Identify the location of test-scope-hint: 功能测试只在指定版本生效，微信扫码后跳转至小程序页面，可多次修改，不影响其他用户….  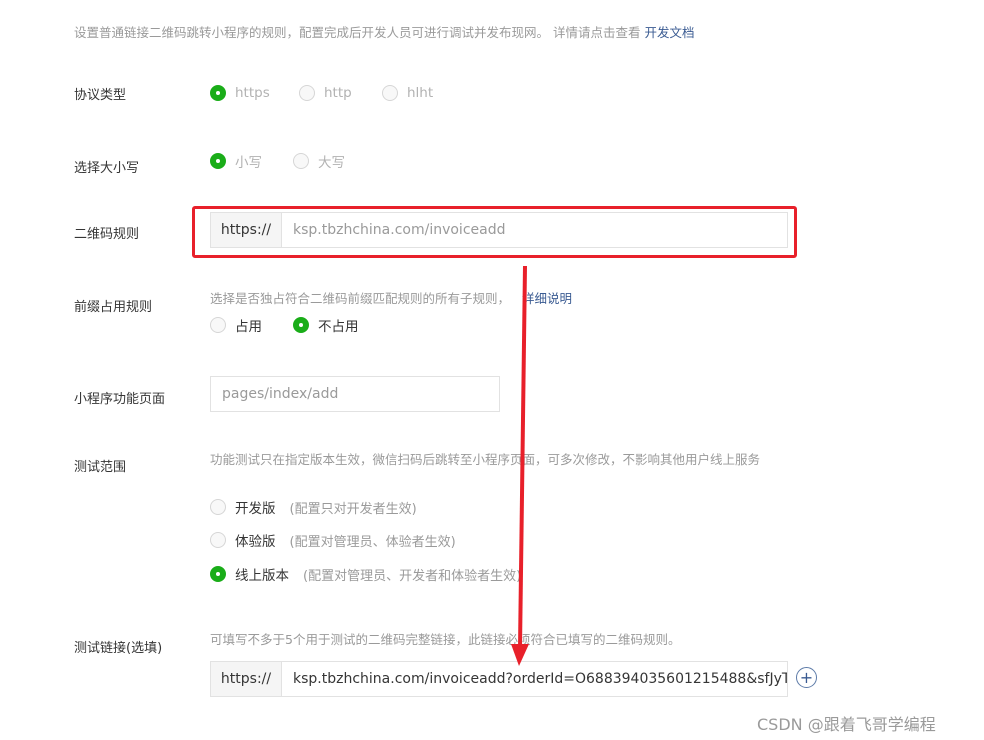
(485, 459).